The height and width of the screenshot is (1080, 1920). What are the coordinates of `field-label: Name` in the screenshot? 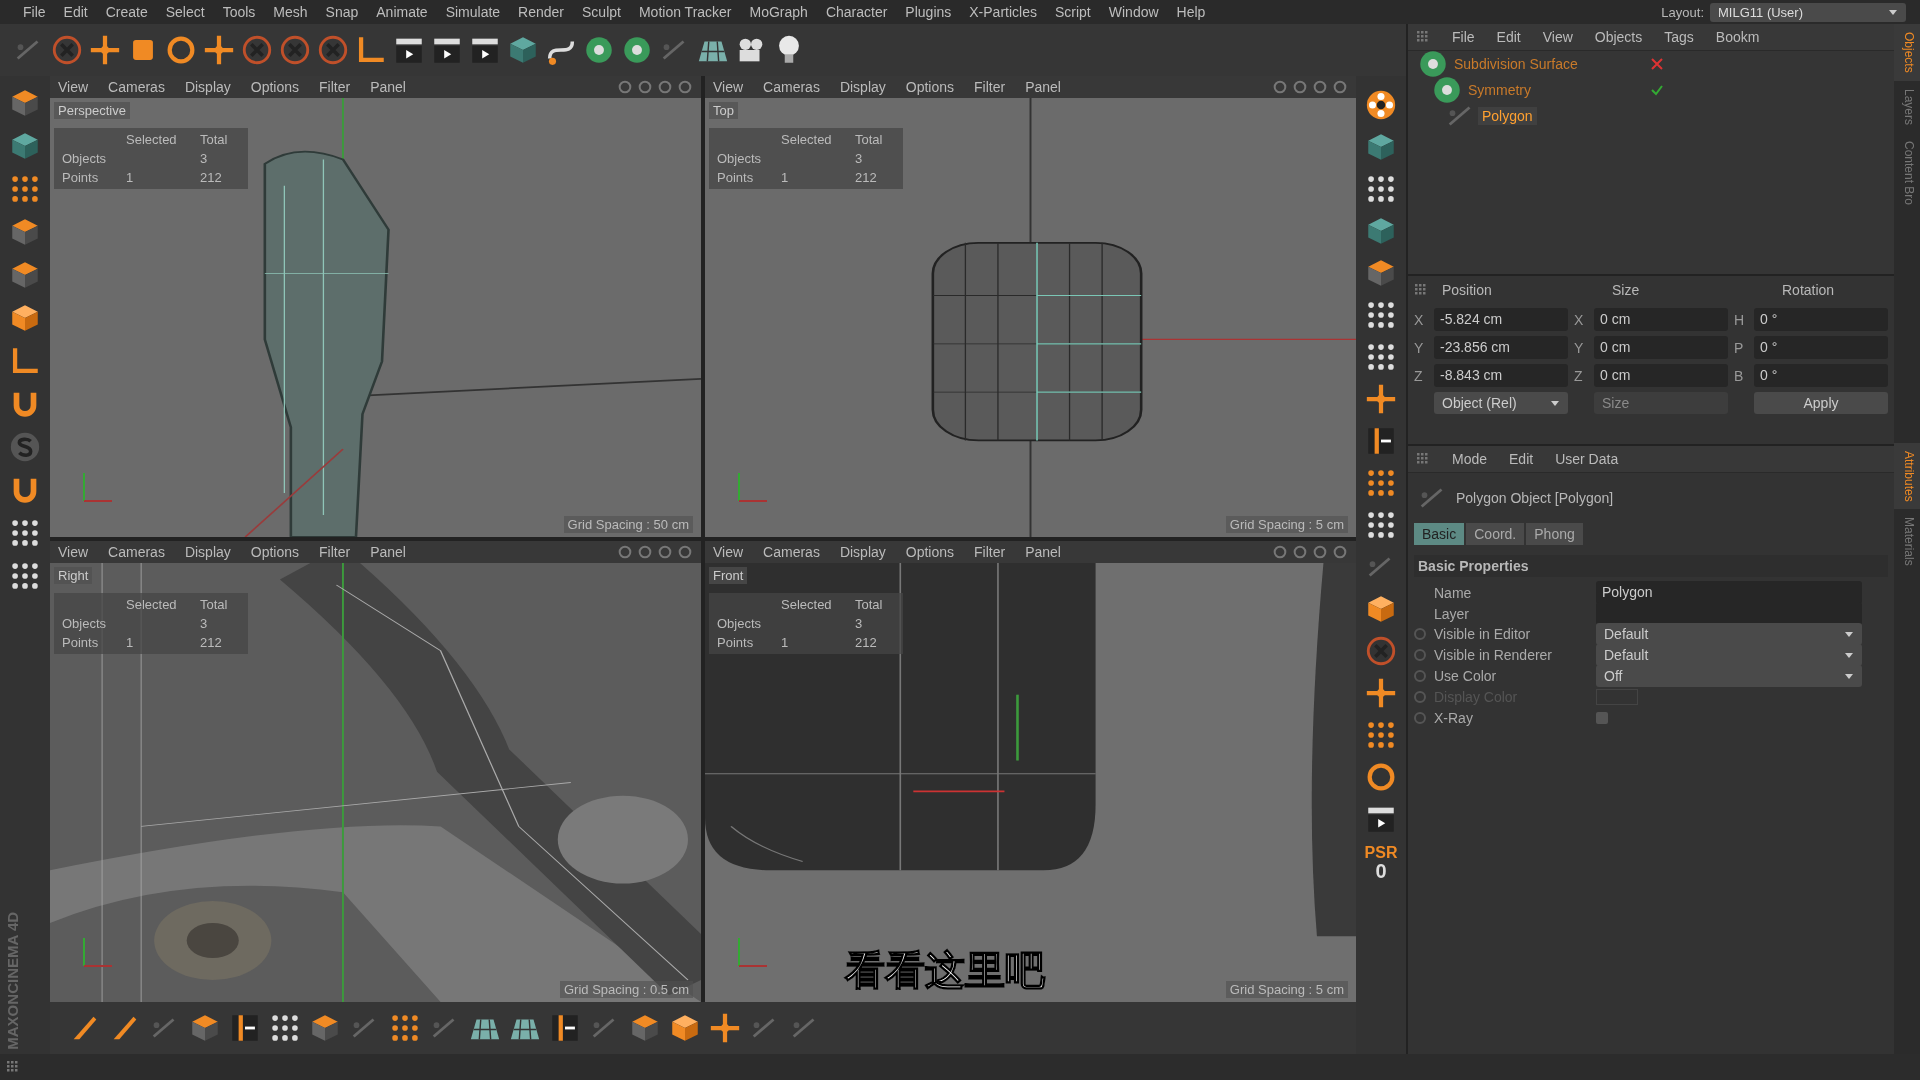 It's located at (1453, 592).